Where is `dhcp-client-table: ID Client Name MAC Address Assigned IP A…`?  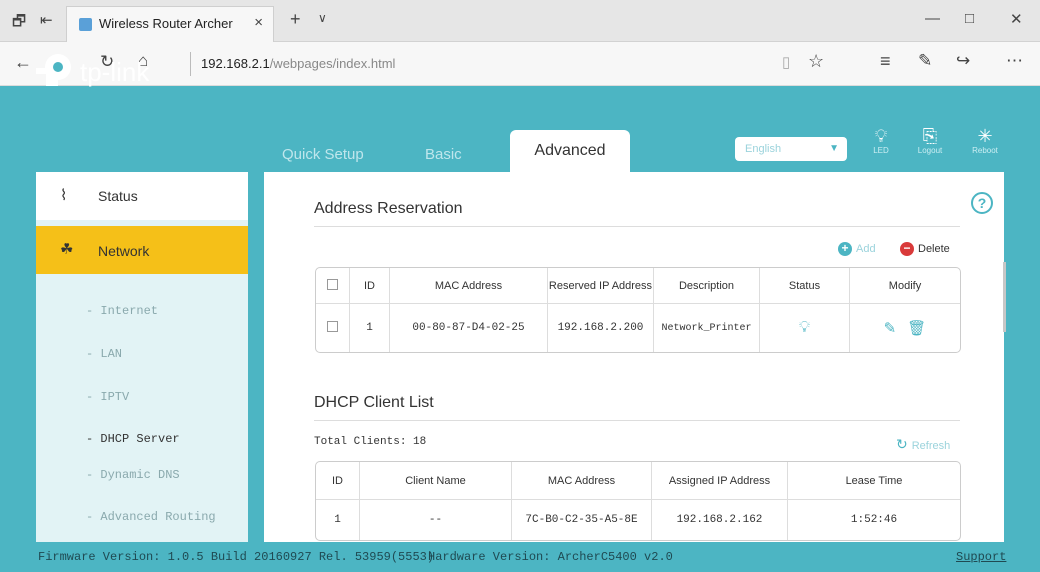 dhcp-client-table: ID Client Name MAC Address Assigned IP A… is located at coordinates (638, 501).